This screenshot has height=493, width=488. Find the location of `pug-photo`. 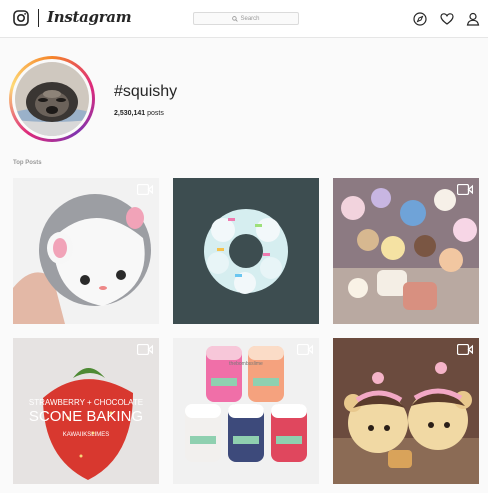

pug-photo is located at coordinates (52, 99).